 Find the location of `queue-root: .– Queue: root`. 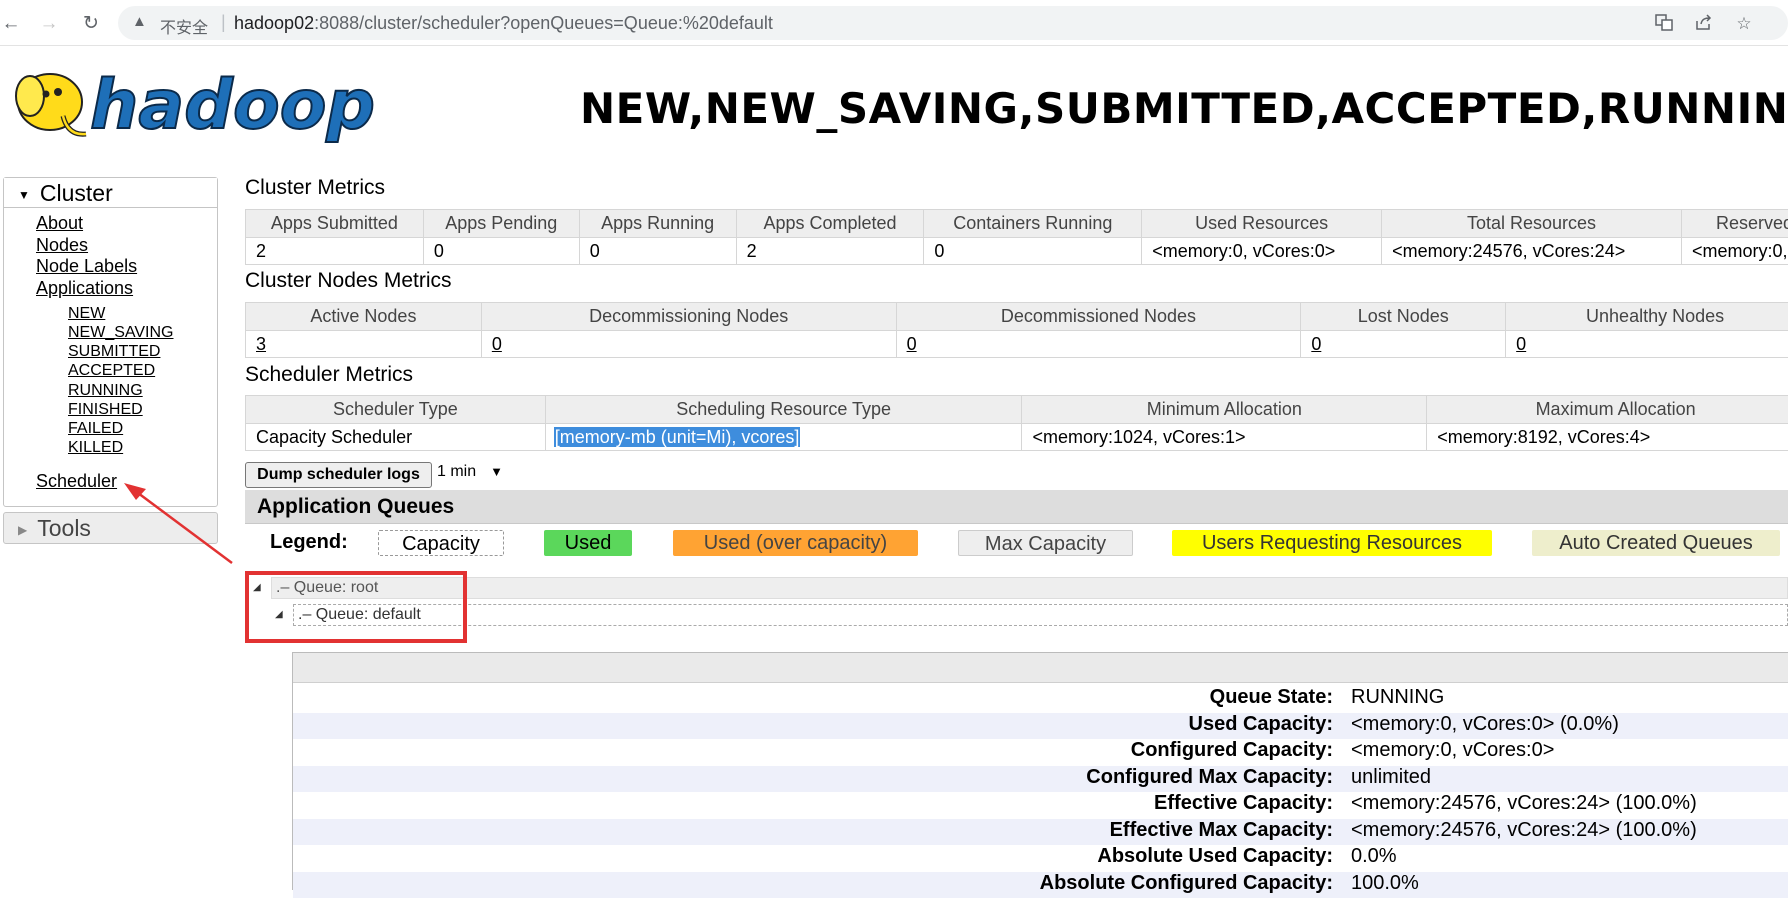

queue-root: .– Queue: root is located at coordinates (1029, 588).